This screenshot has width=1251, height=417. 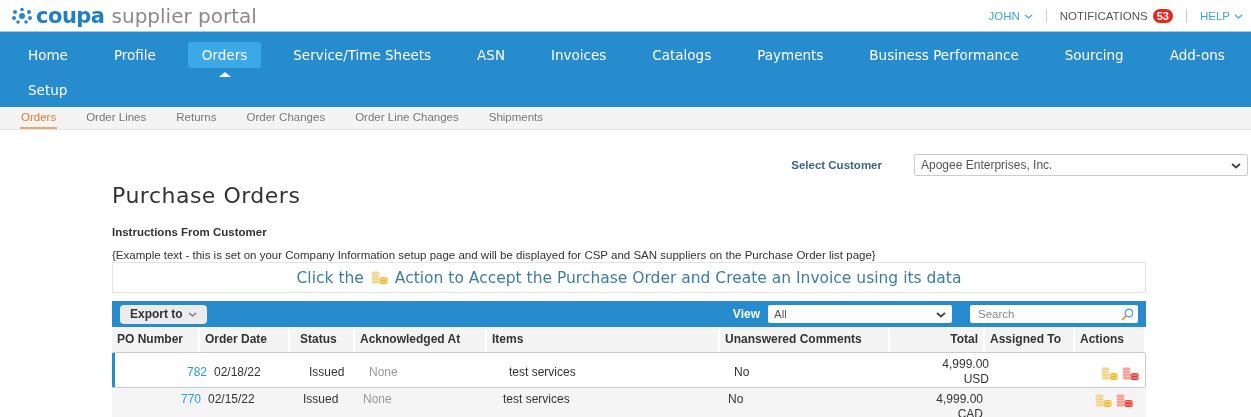 I want to click on column-header: Total, so click(x=937, y=339).